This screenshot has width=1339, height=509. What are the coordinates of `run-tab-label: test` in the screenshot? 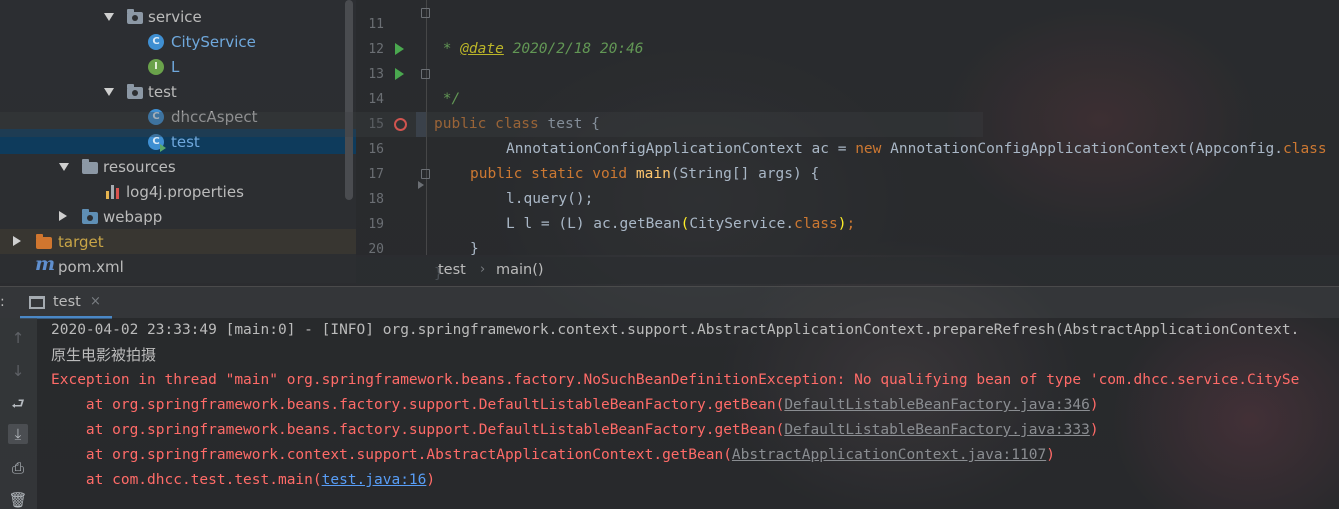 It's located at (67, 302).